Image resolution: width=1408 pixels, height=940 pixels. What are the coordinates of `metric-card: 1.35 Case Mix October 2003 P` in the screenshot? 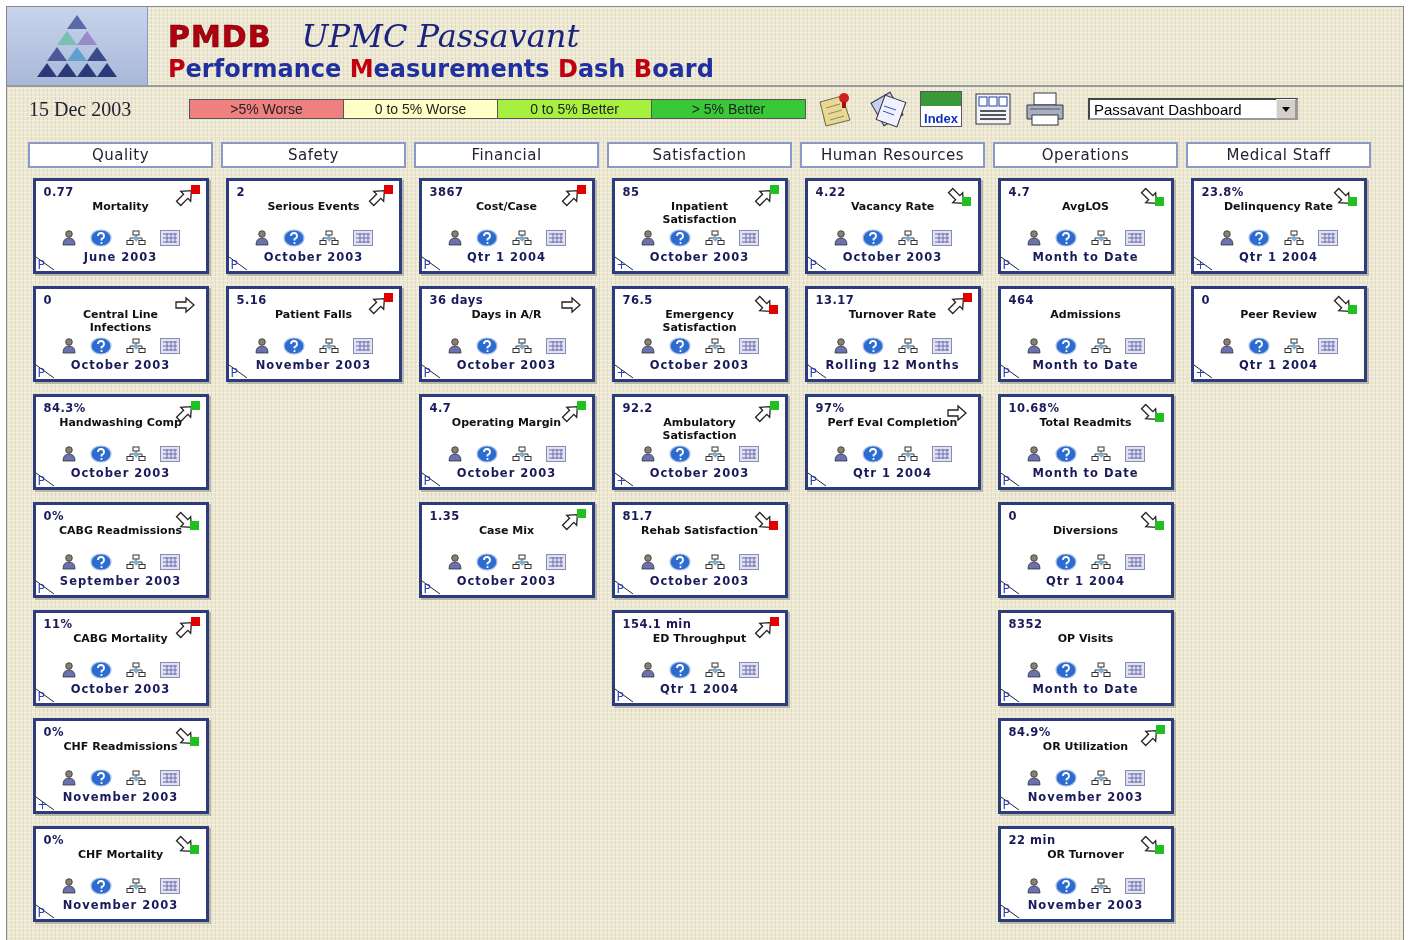 It's located at (506, 550).